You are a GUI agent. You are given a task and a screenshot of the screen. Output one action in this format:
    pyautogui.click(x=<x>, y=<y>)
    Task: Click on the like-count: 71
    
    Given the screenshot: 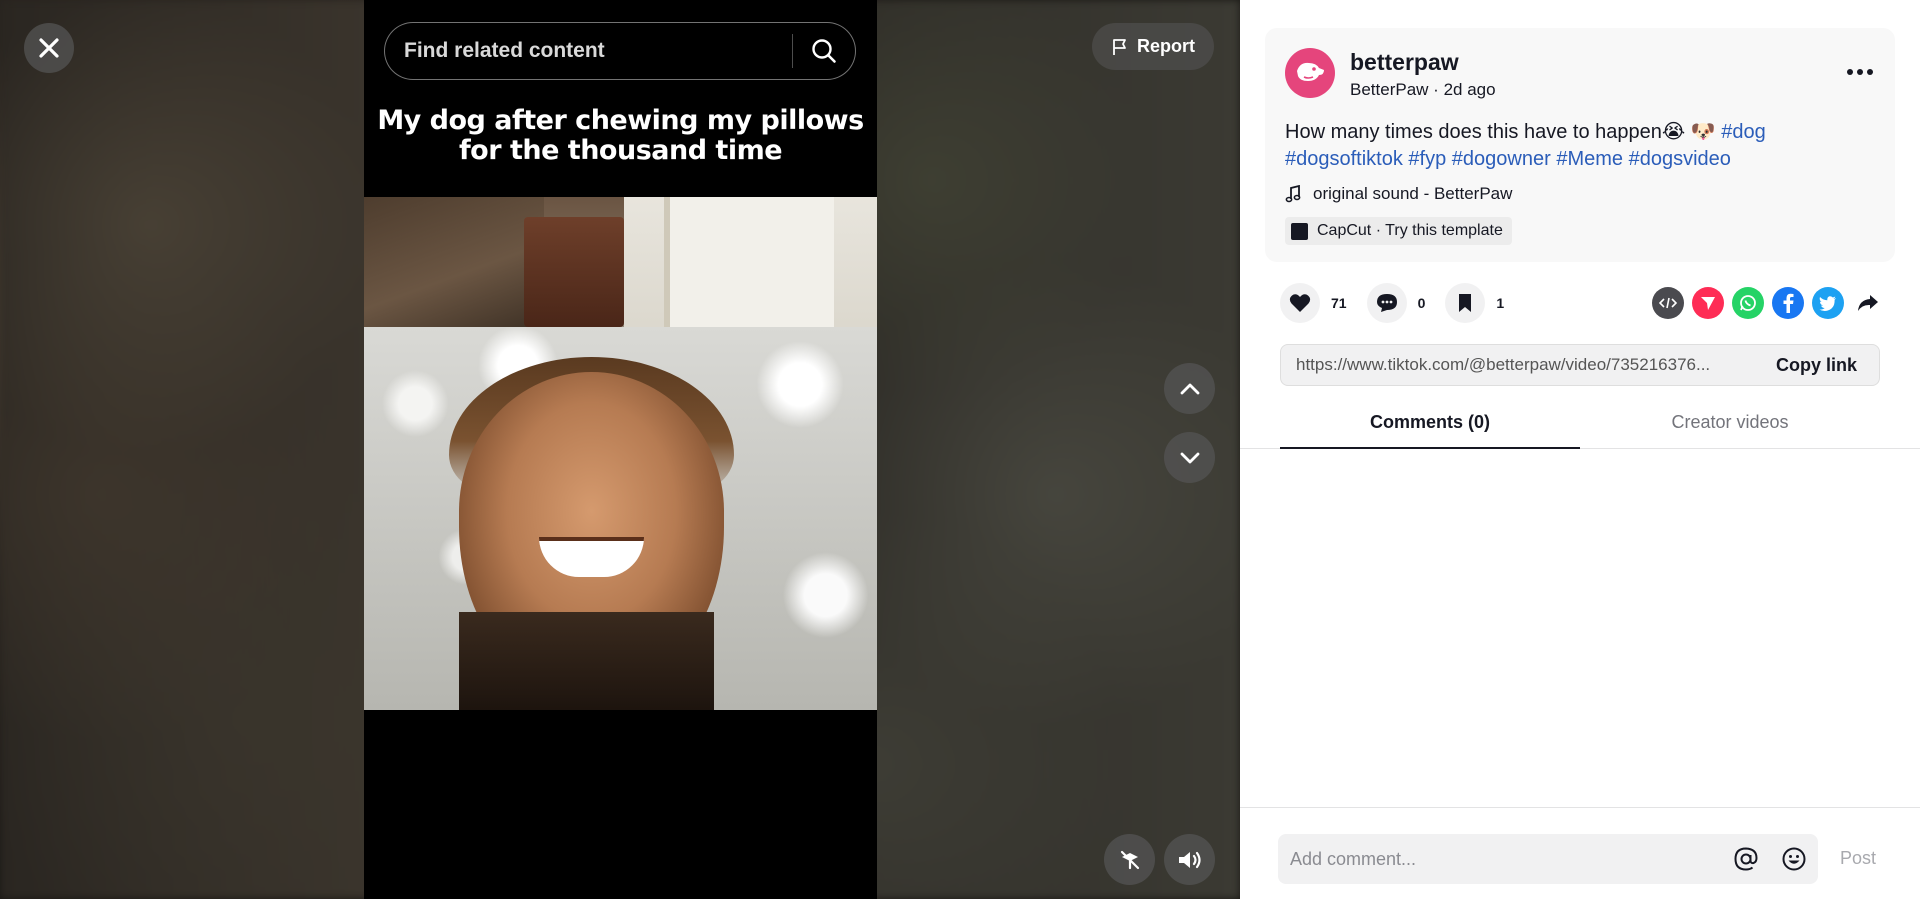 What is the action you would take?
    pyautogui.click(x=1339, y=303)
    